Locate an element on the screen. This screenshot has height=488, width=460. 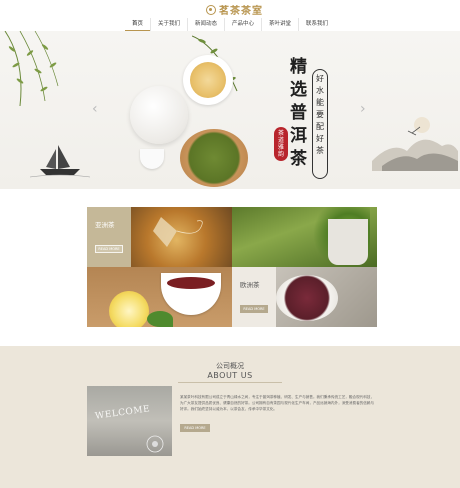
tea-leaves-image is located at coordinates (214, 158).